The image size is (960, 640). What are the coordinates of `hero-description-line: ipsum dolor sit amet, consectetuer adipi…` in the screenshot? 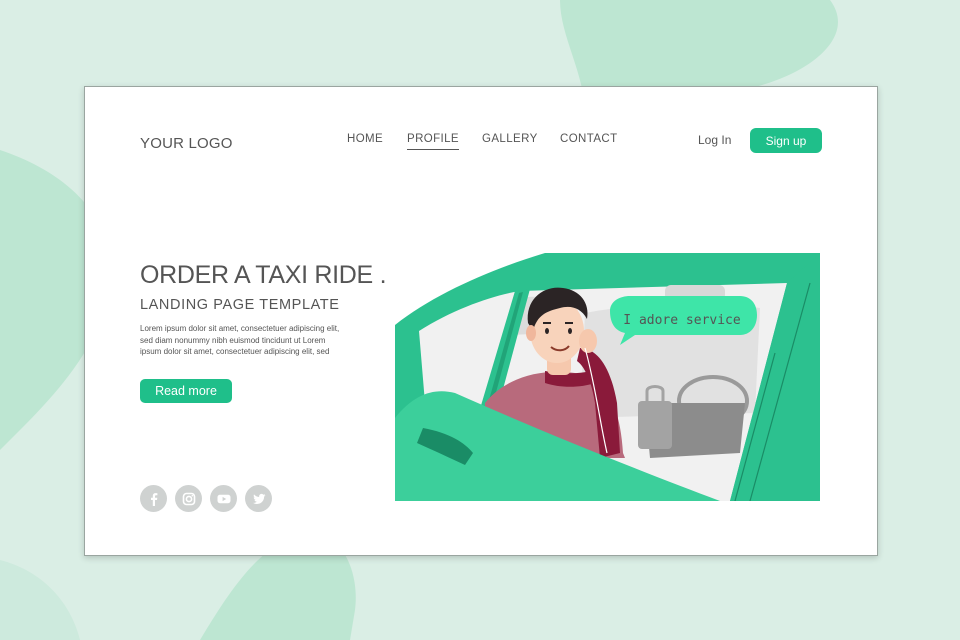 It's located at (235, 351).